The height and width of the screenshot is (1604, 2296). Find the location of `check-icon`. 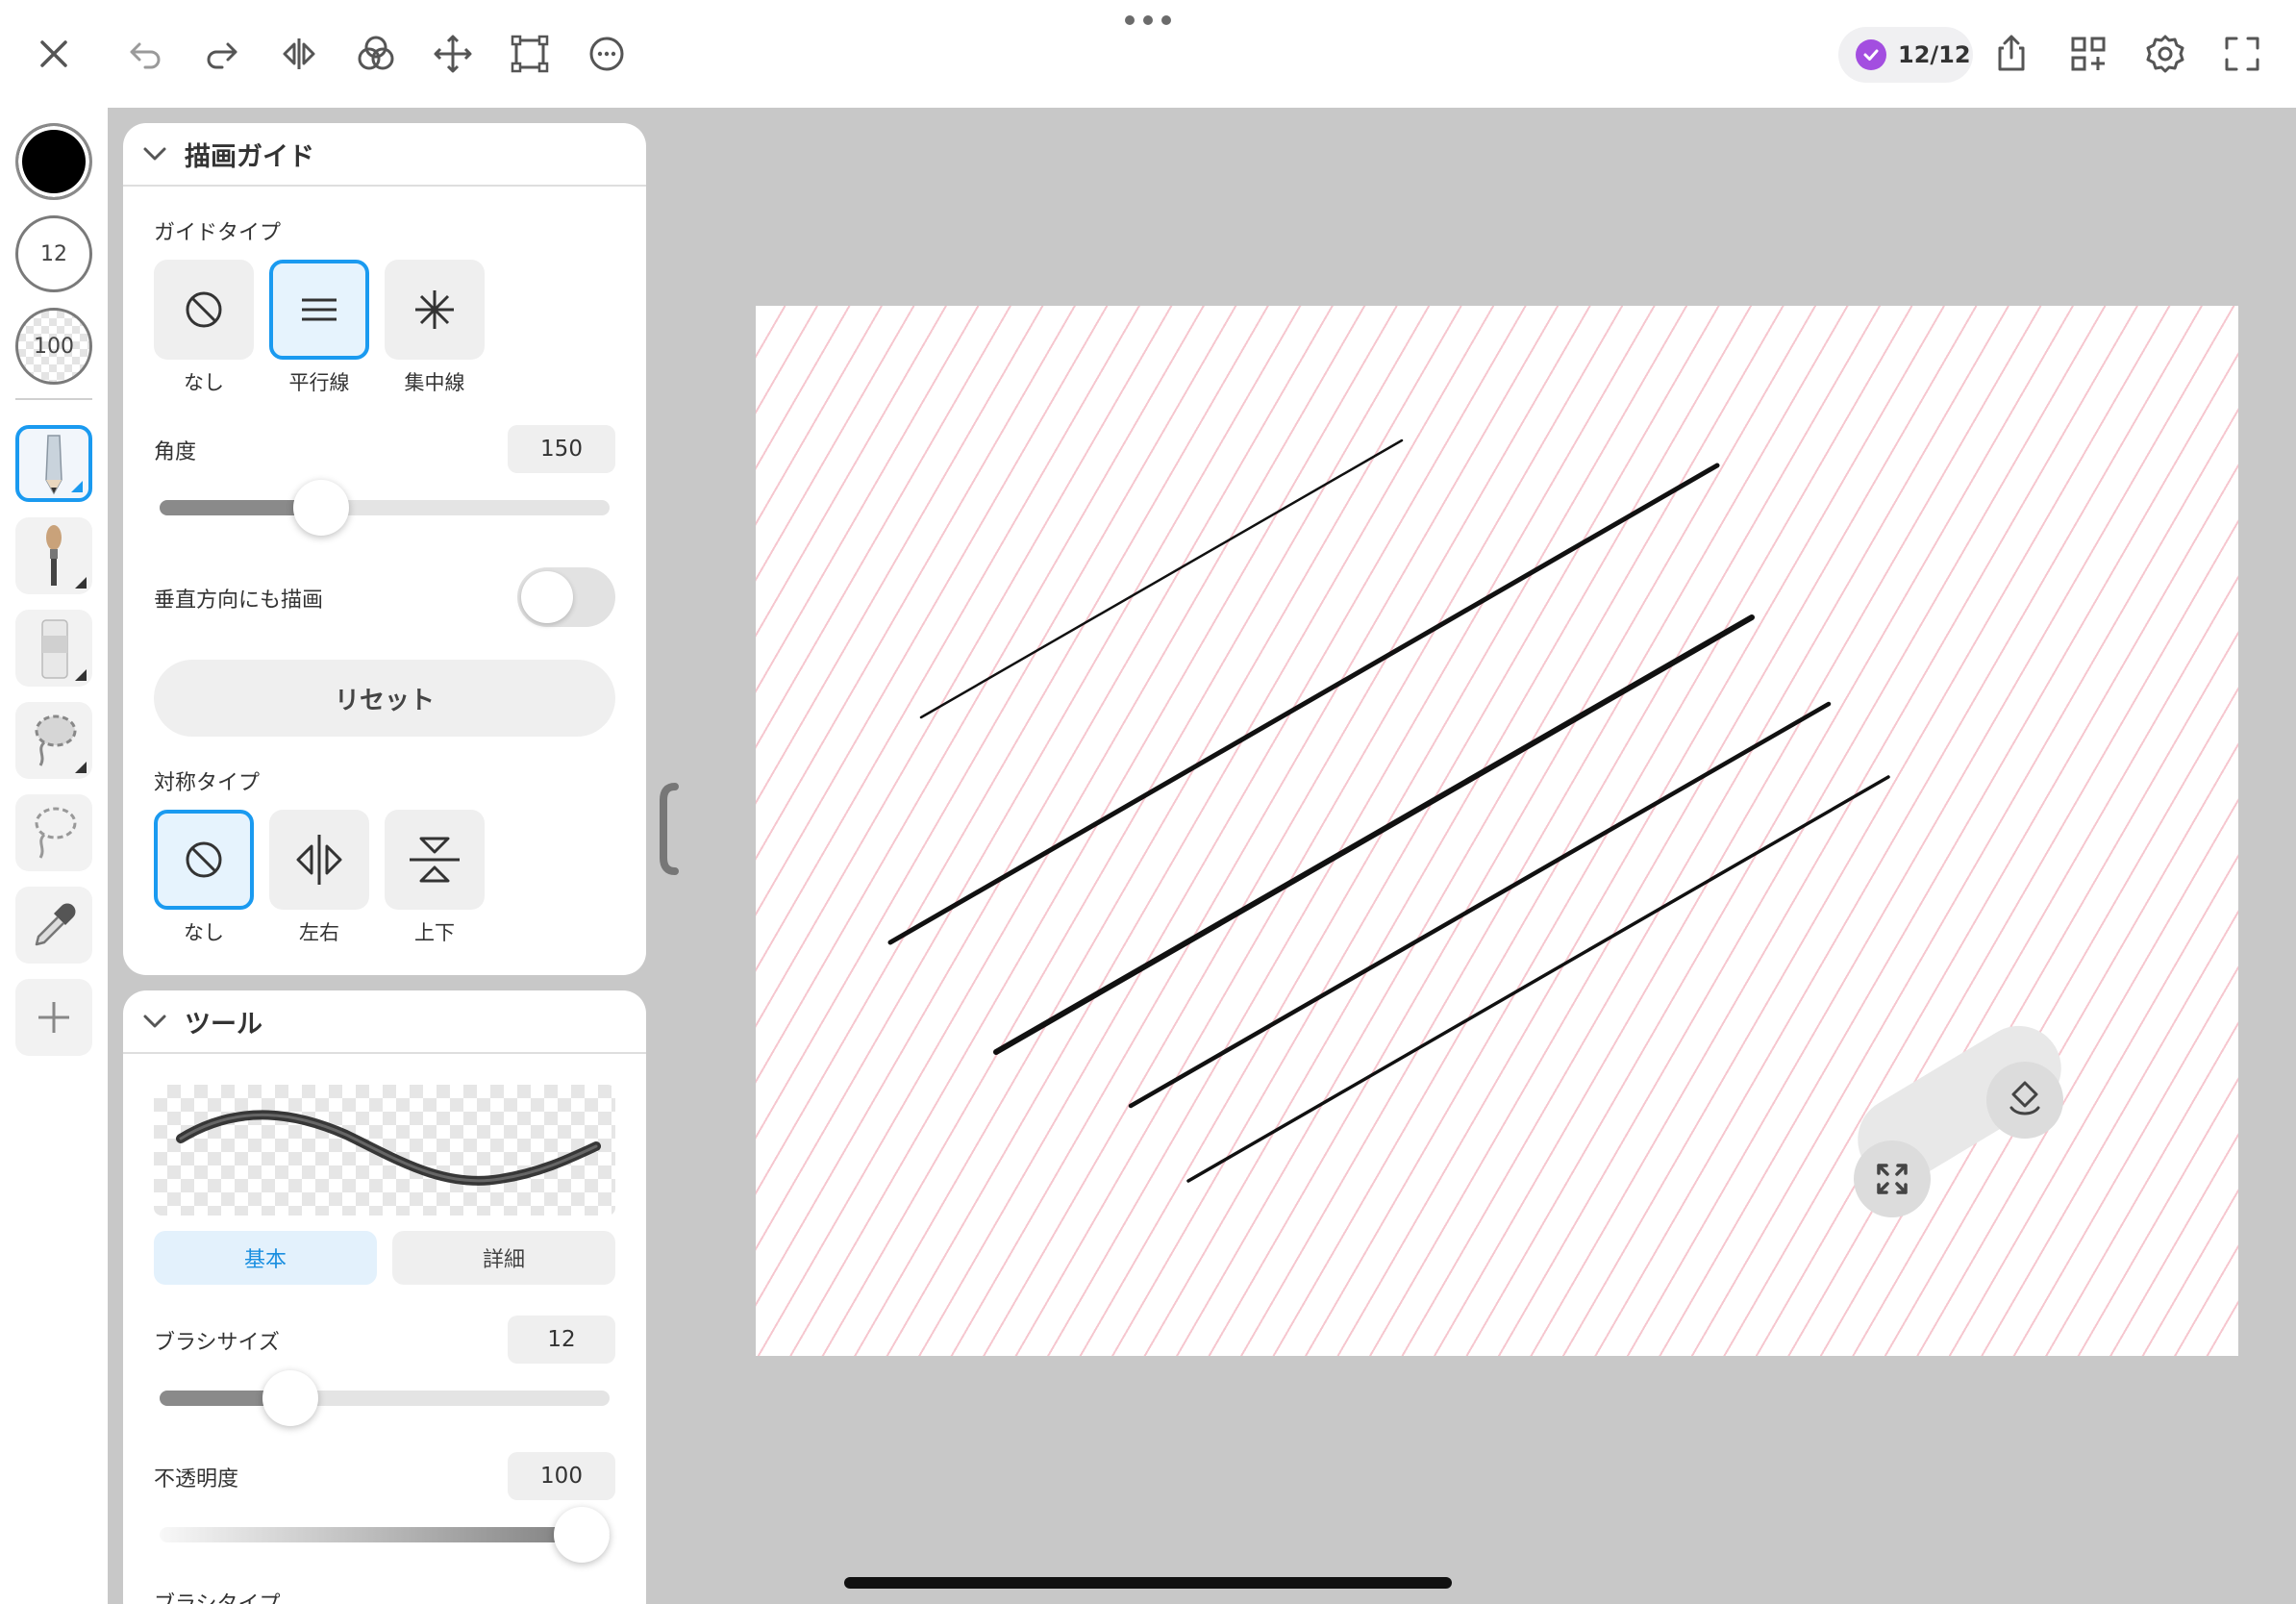

check-icon is located at coordinates (1871, 54).